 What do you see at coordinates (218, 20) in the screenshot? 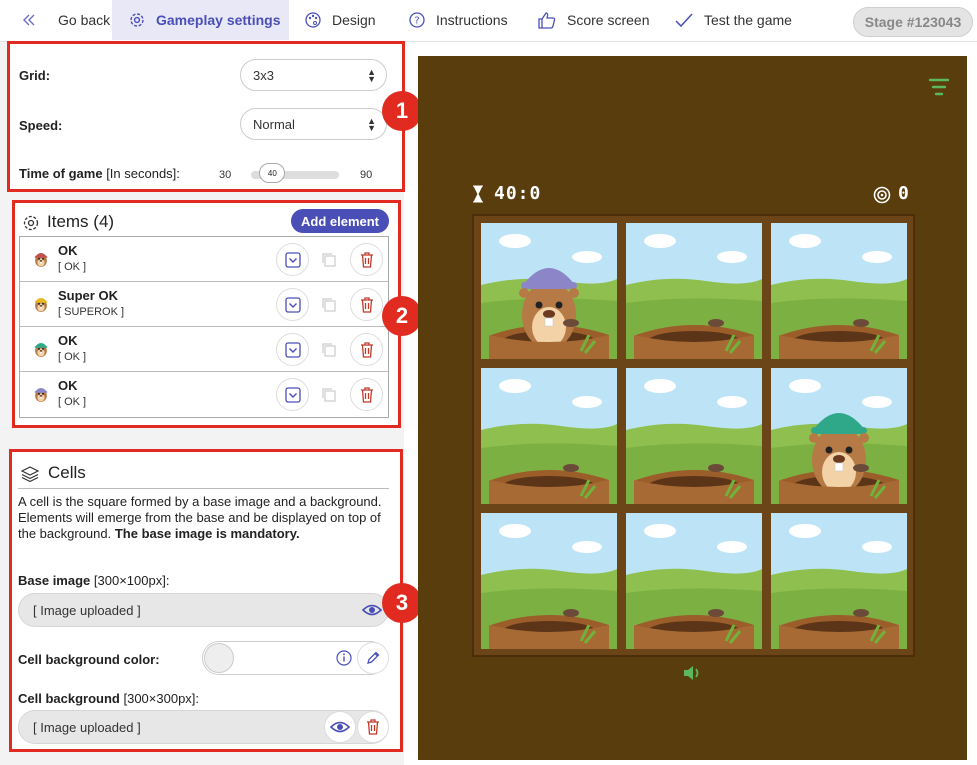
I see `tab-gameplay-label: Gameplay settings` at bounding box center [218, 20].